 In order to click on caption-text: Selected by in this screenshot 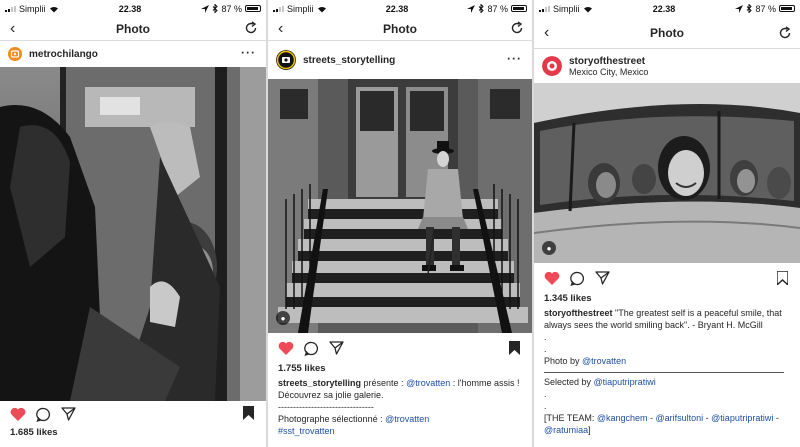, I will do `click(569, 382)`.